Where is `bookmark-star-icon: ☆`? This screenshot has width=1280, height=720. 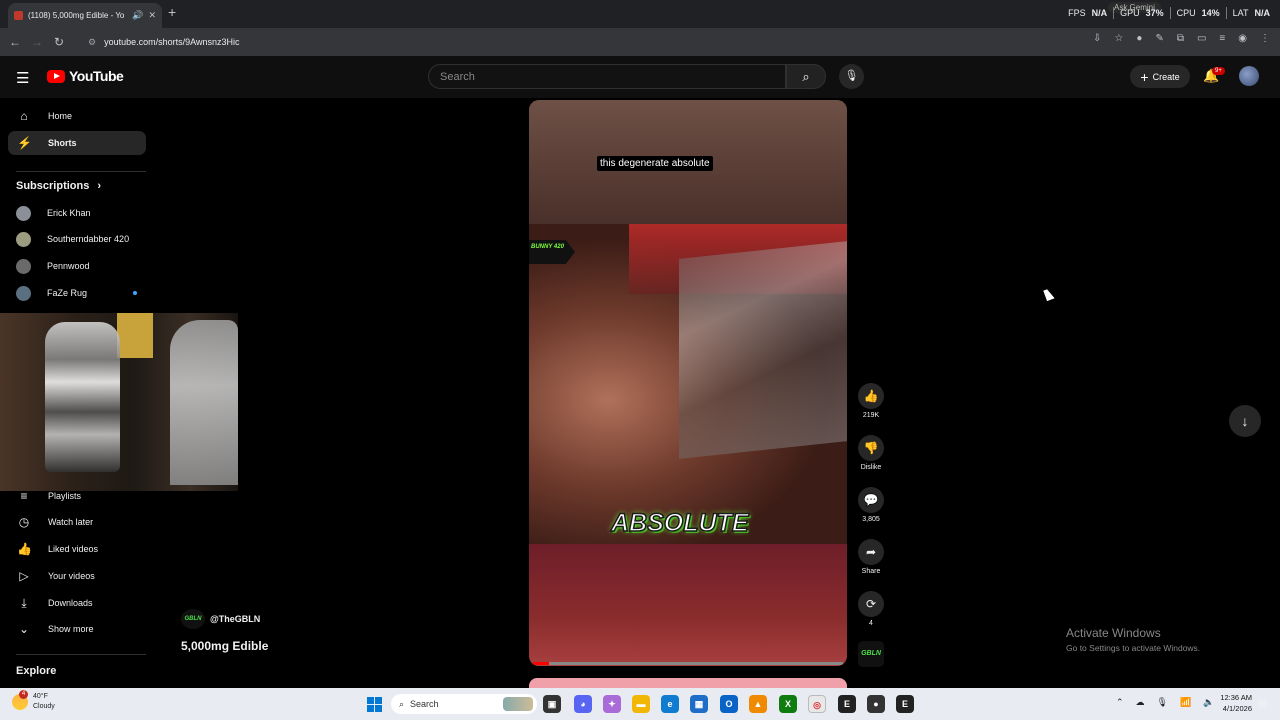 bookmark-star-icon: ☆ is located at coordinates (1118, 38).